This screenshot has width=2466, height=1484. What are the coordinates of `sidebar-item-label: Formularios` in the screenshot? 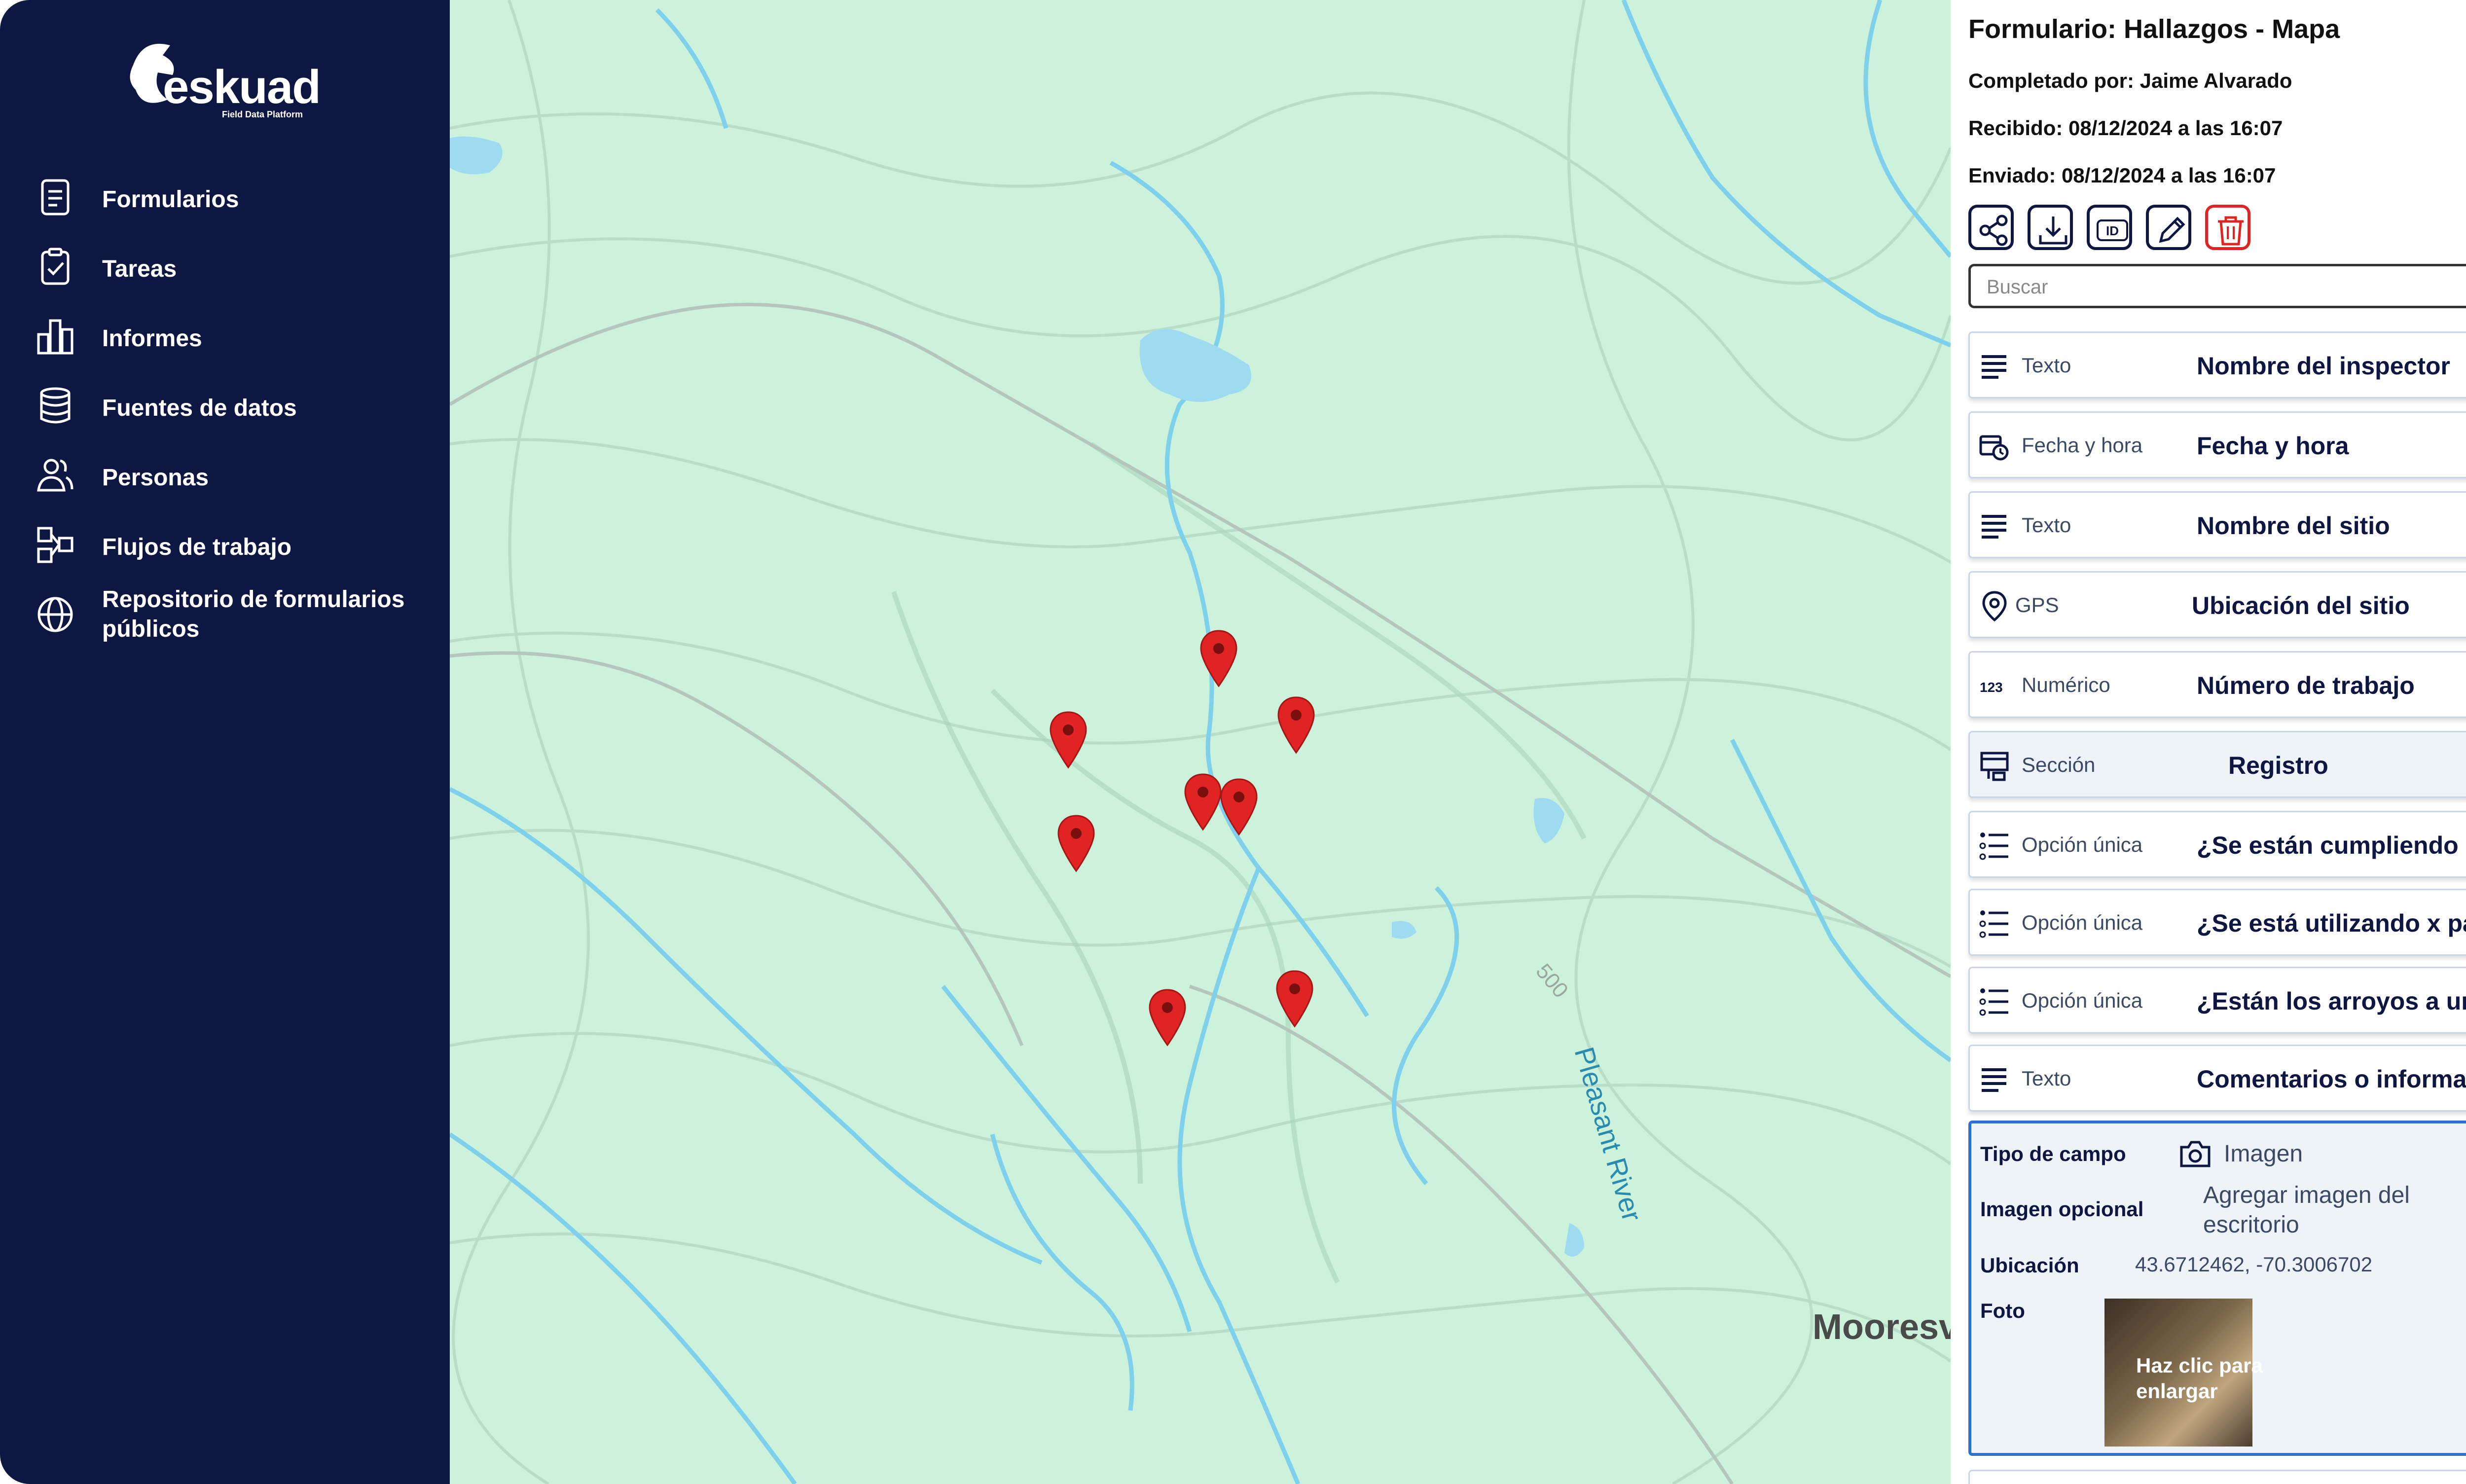 It's located at (170, 199).